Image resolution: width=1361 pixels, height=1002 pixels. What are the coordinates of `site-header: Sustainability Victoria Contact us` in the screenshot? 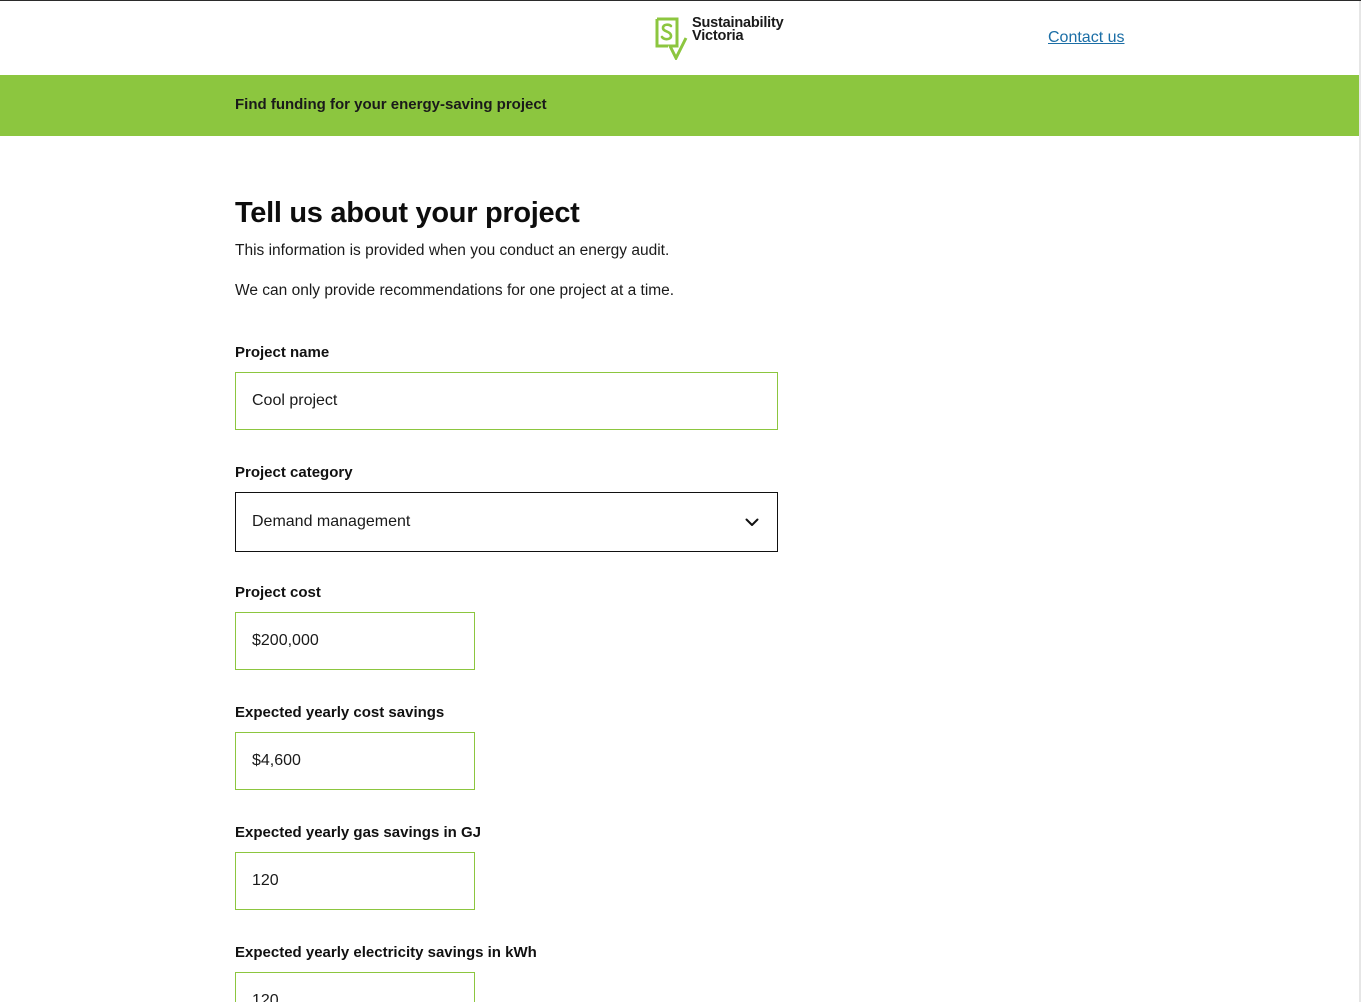 It's located at (680, 37).